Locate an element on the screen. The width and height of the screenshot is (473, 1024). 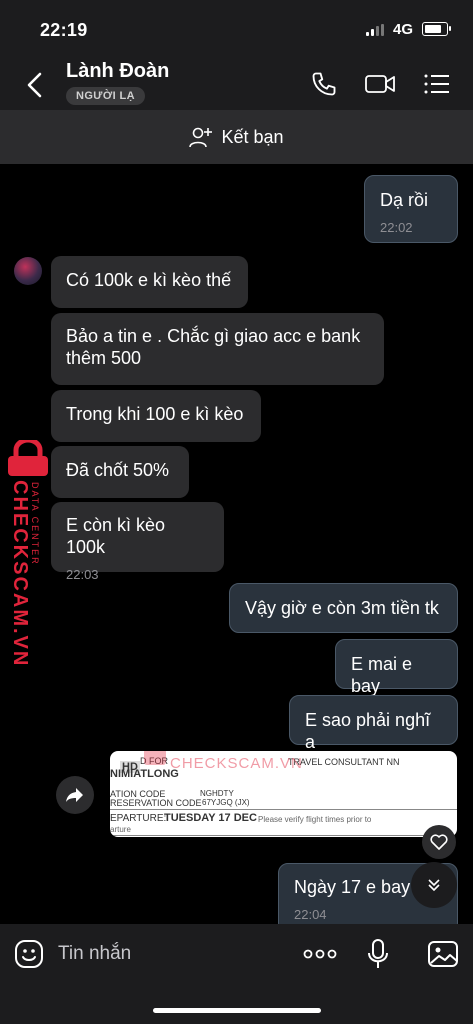
message-time: 22:04 is located at coordinates (310, 914).